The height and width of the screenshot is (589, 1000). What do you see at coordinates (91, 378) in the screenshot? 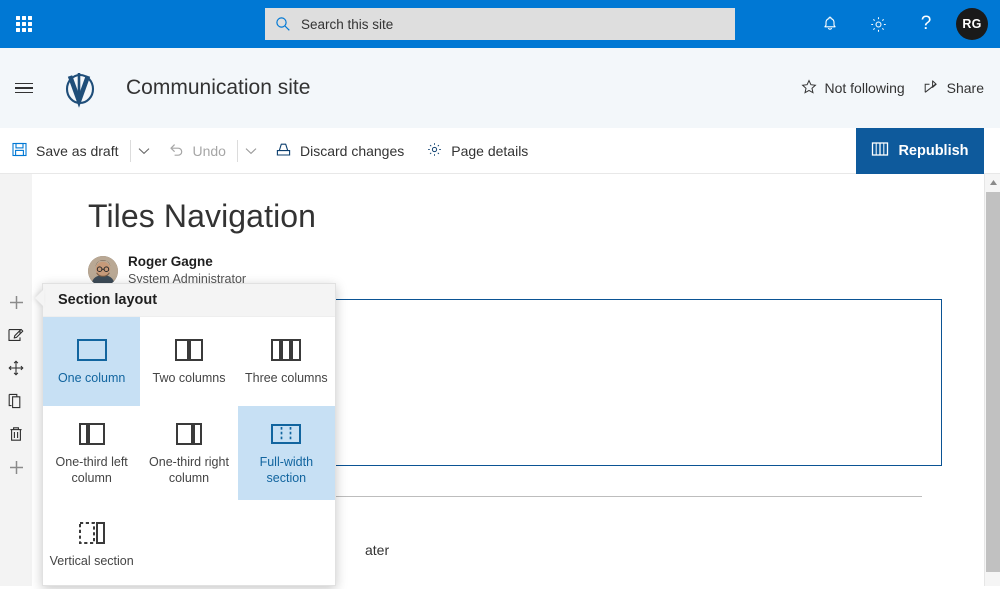
I see `layout-option-label: One column` at bounding box center [91, 378].